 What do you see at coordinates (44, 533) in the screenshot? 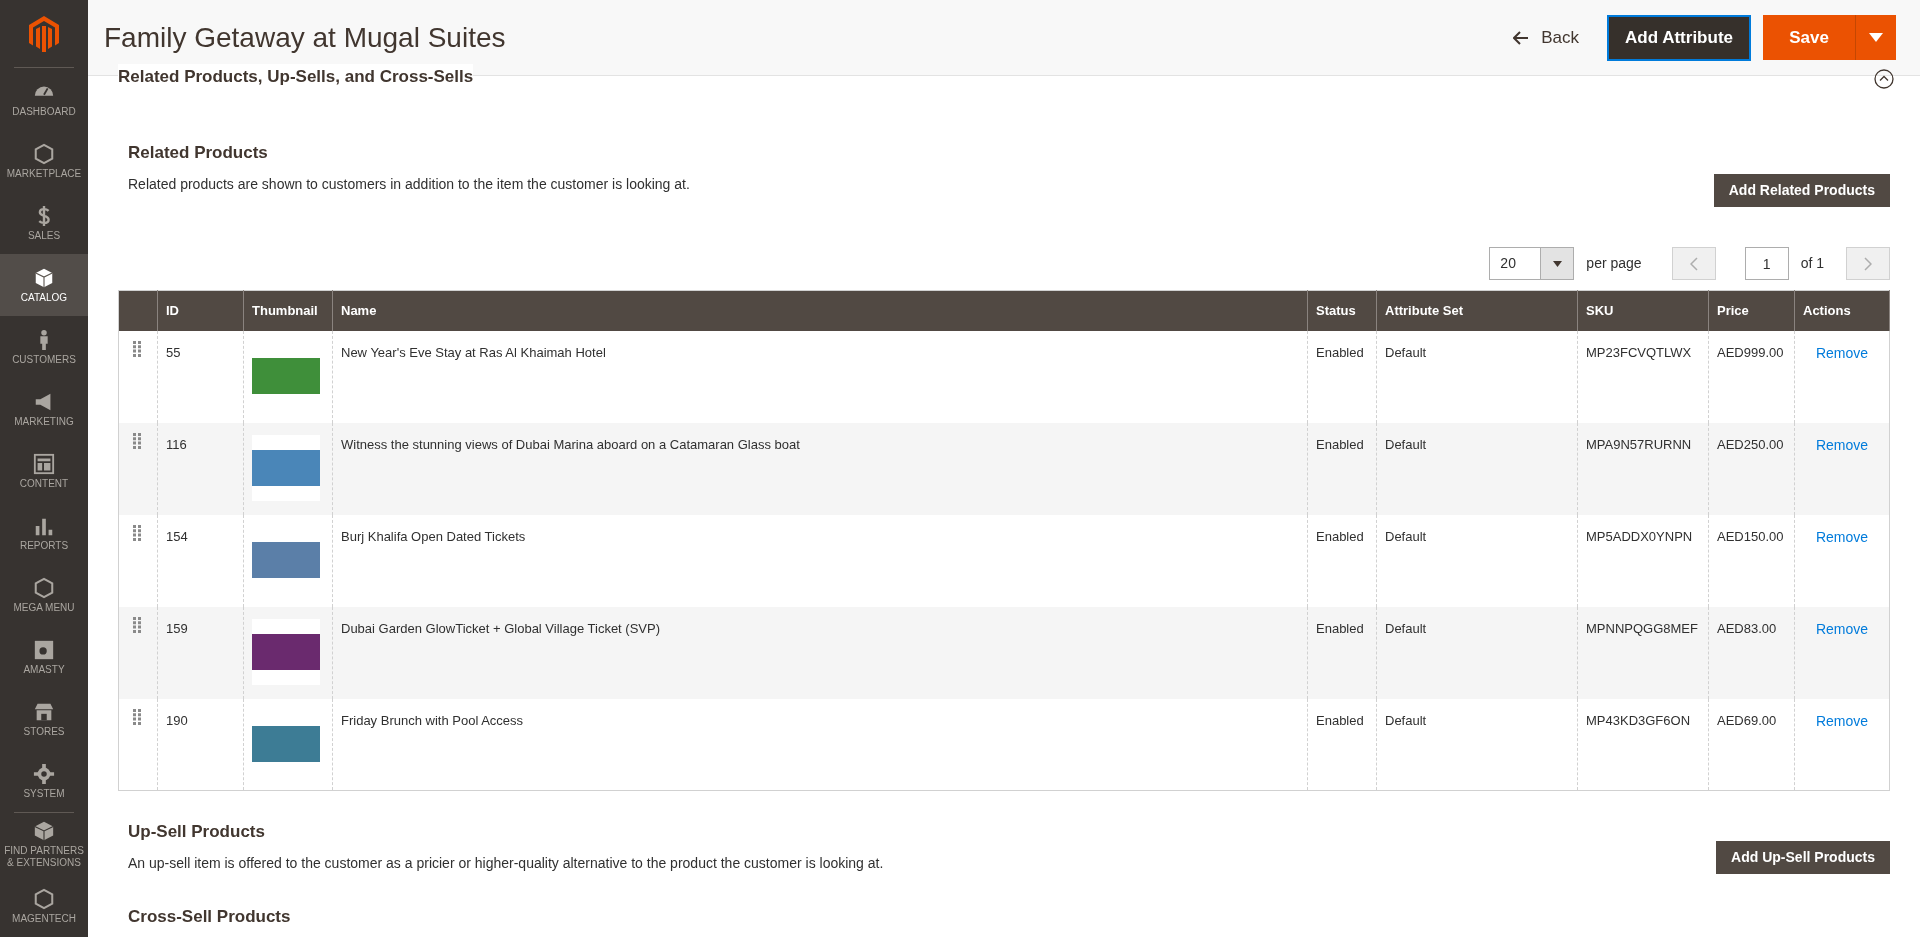
I see `sidebar-item: REPORTS` at bounding box center [44, 533].